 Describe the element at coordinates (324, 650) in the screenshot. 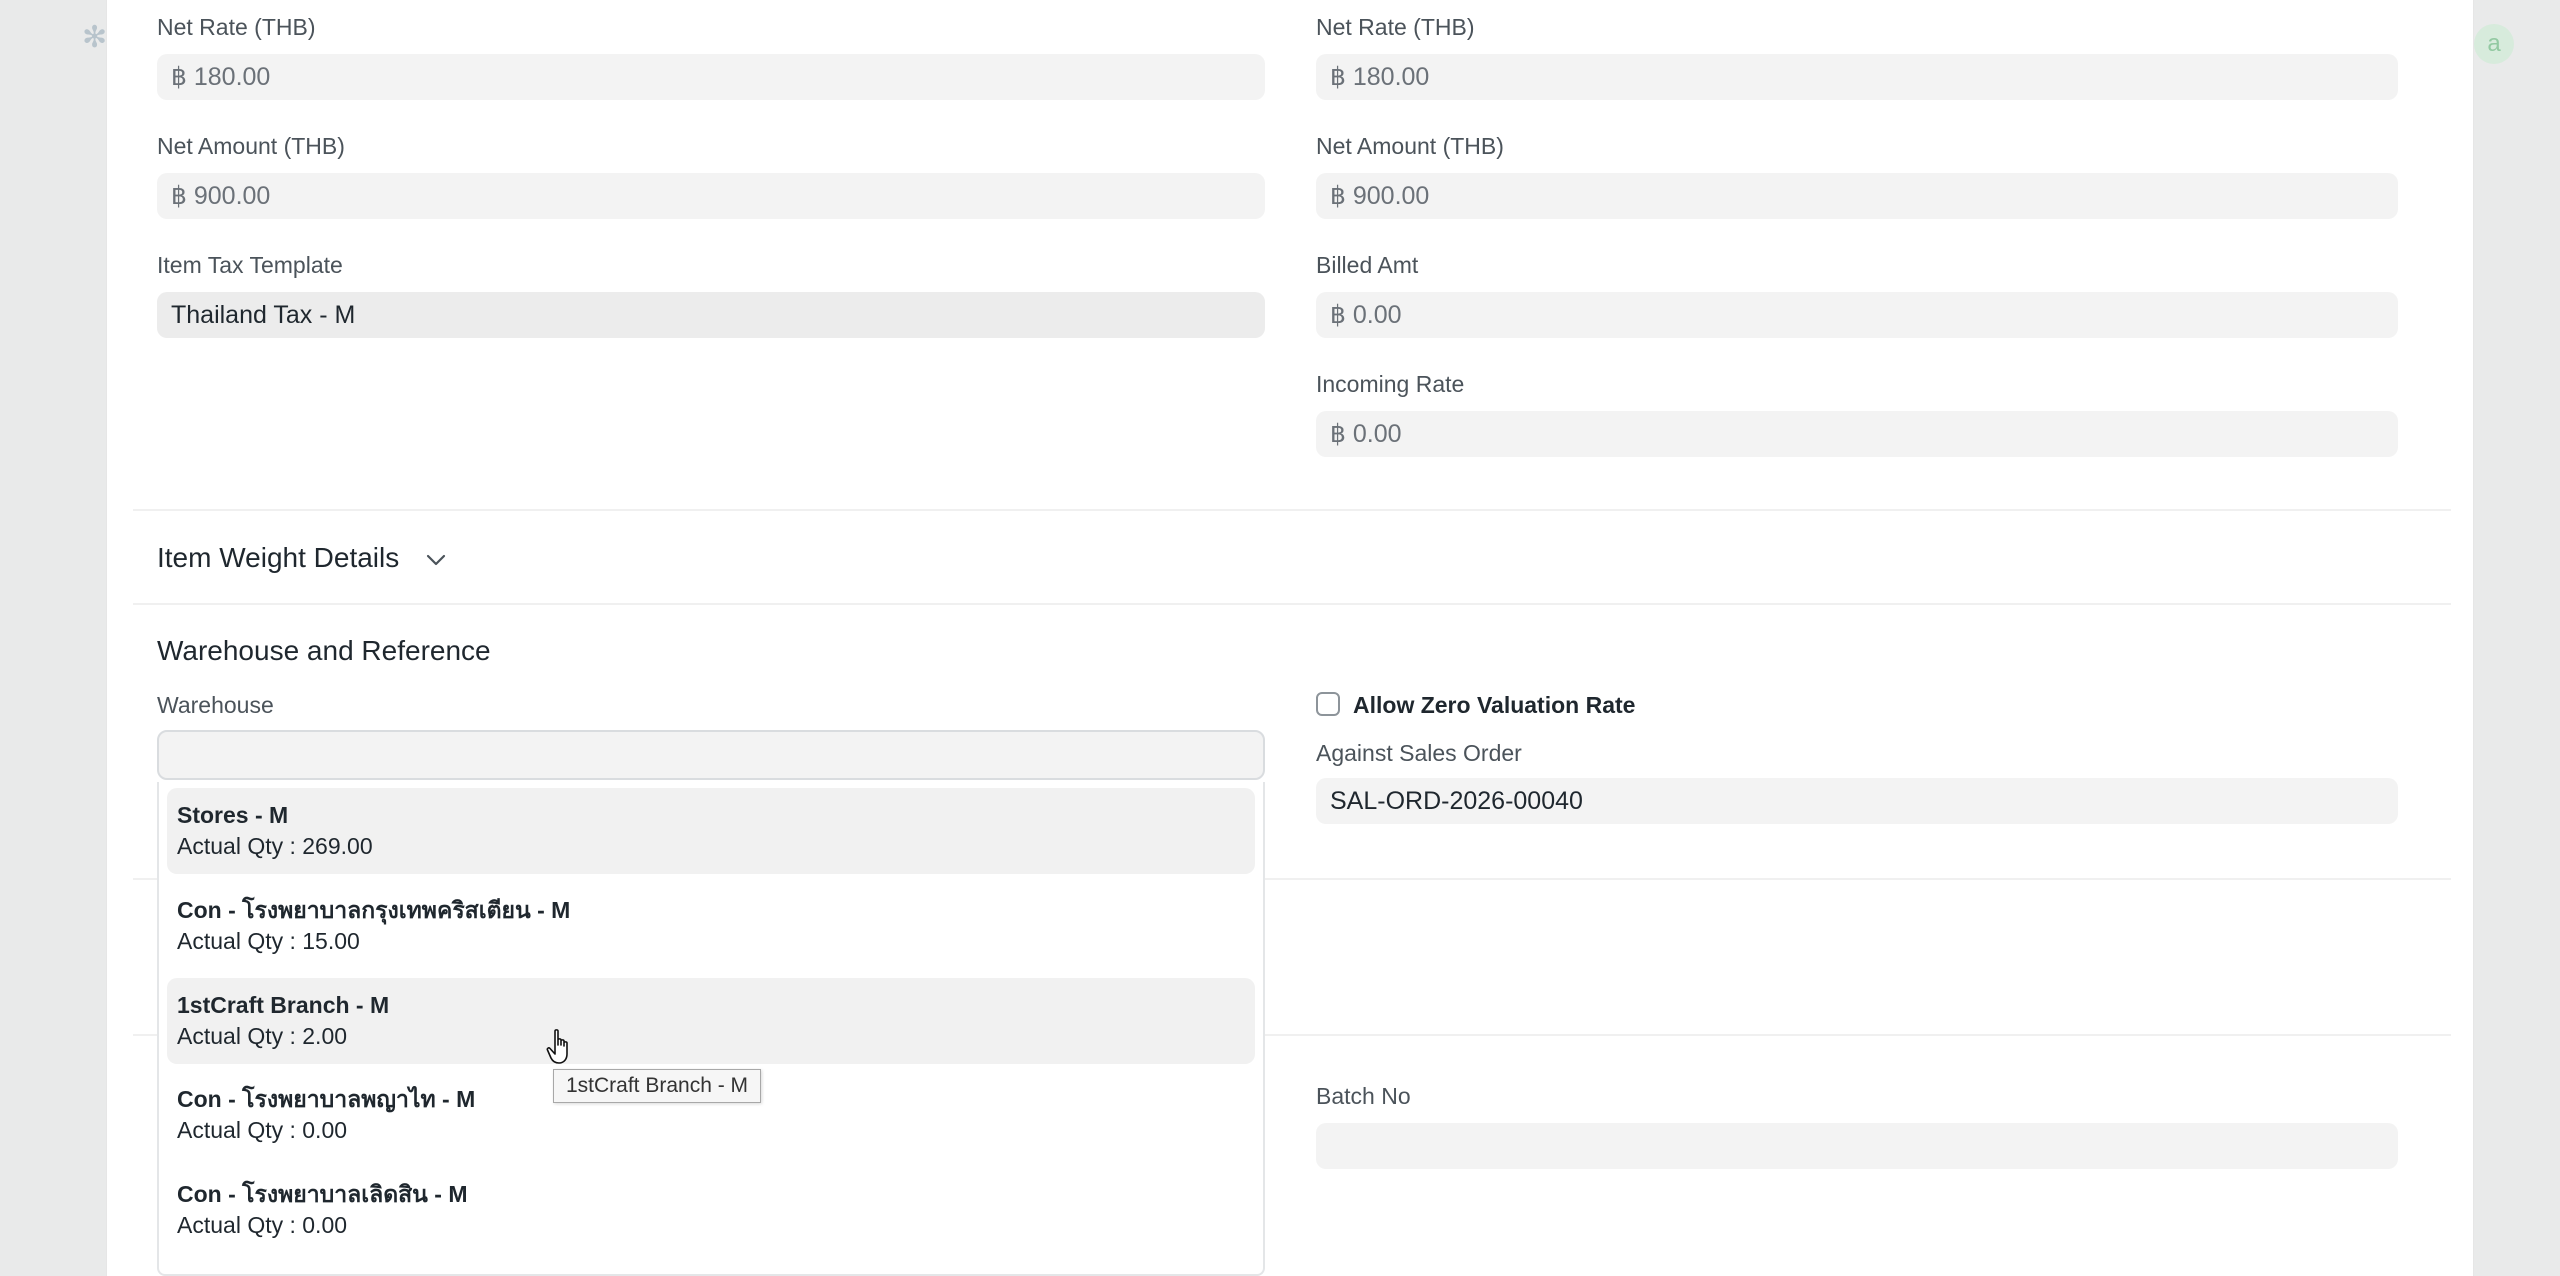

I see `warehouse-section-title: Warehouse and Reference` at that location.